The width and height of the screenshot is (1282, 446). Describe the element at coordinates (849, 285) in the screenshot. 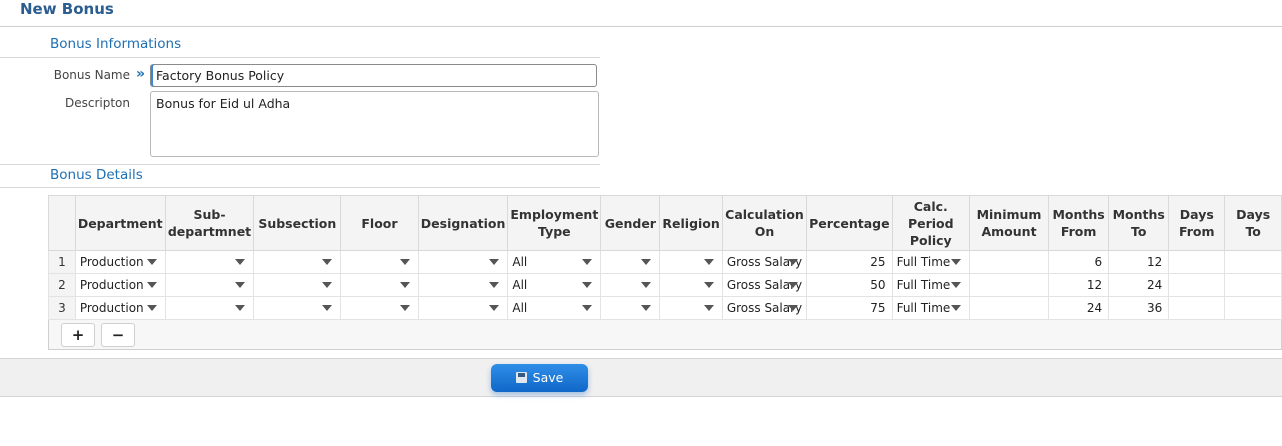

I see `cell-percentage: 50` at that location.